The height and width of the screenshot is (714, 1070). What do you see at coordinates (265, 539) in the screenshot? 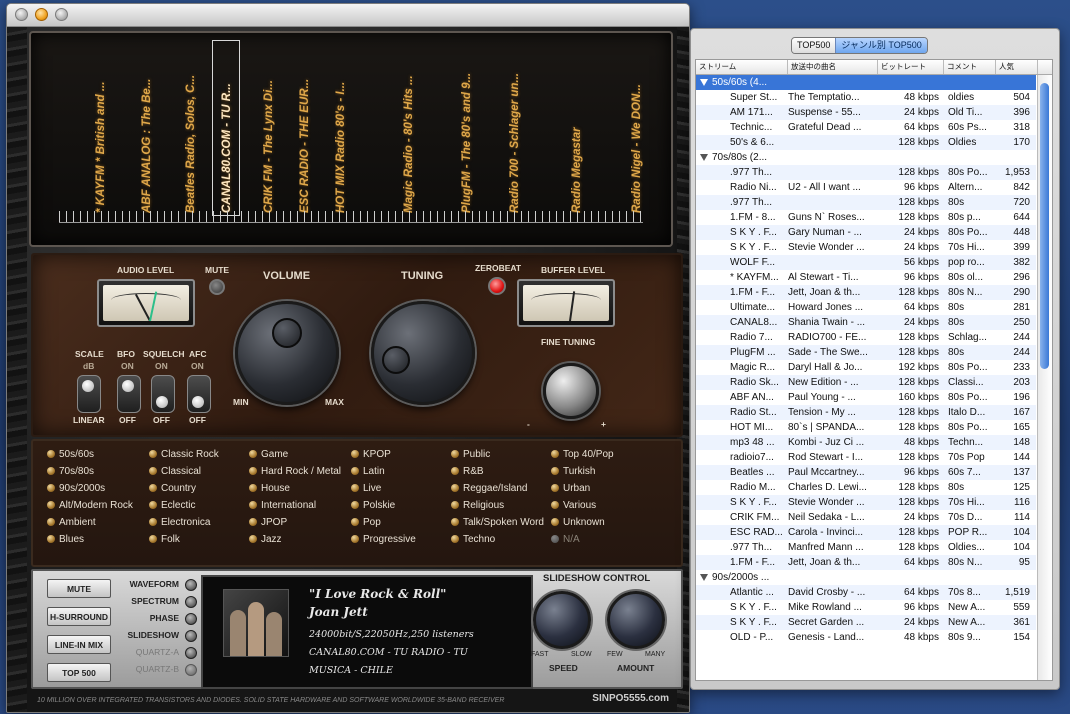
I see `genre-jazz: Jazz` at bounding box center [265, 539].